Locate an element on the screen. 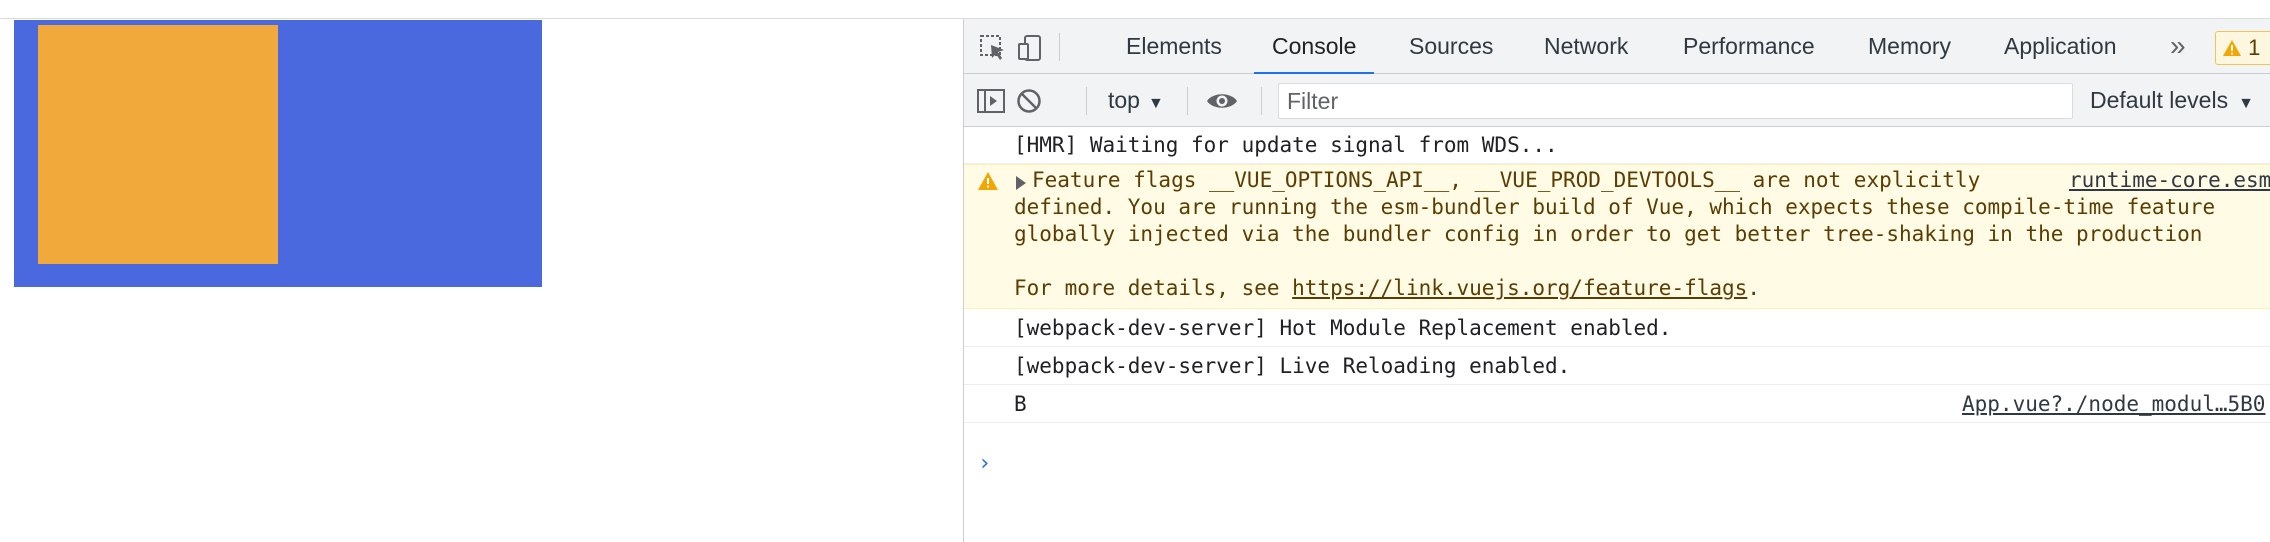 This screenshot has width=2270, height=542. message-text: B is located at coordinates (1020, 404).